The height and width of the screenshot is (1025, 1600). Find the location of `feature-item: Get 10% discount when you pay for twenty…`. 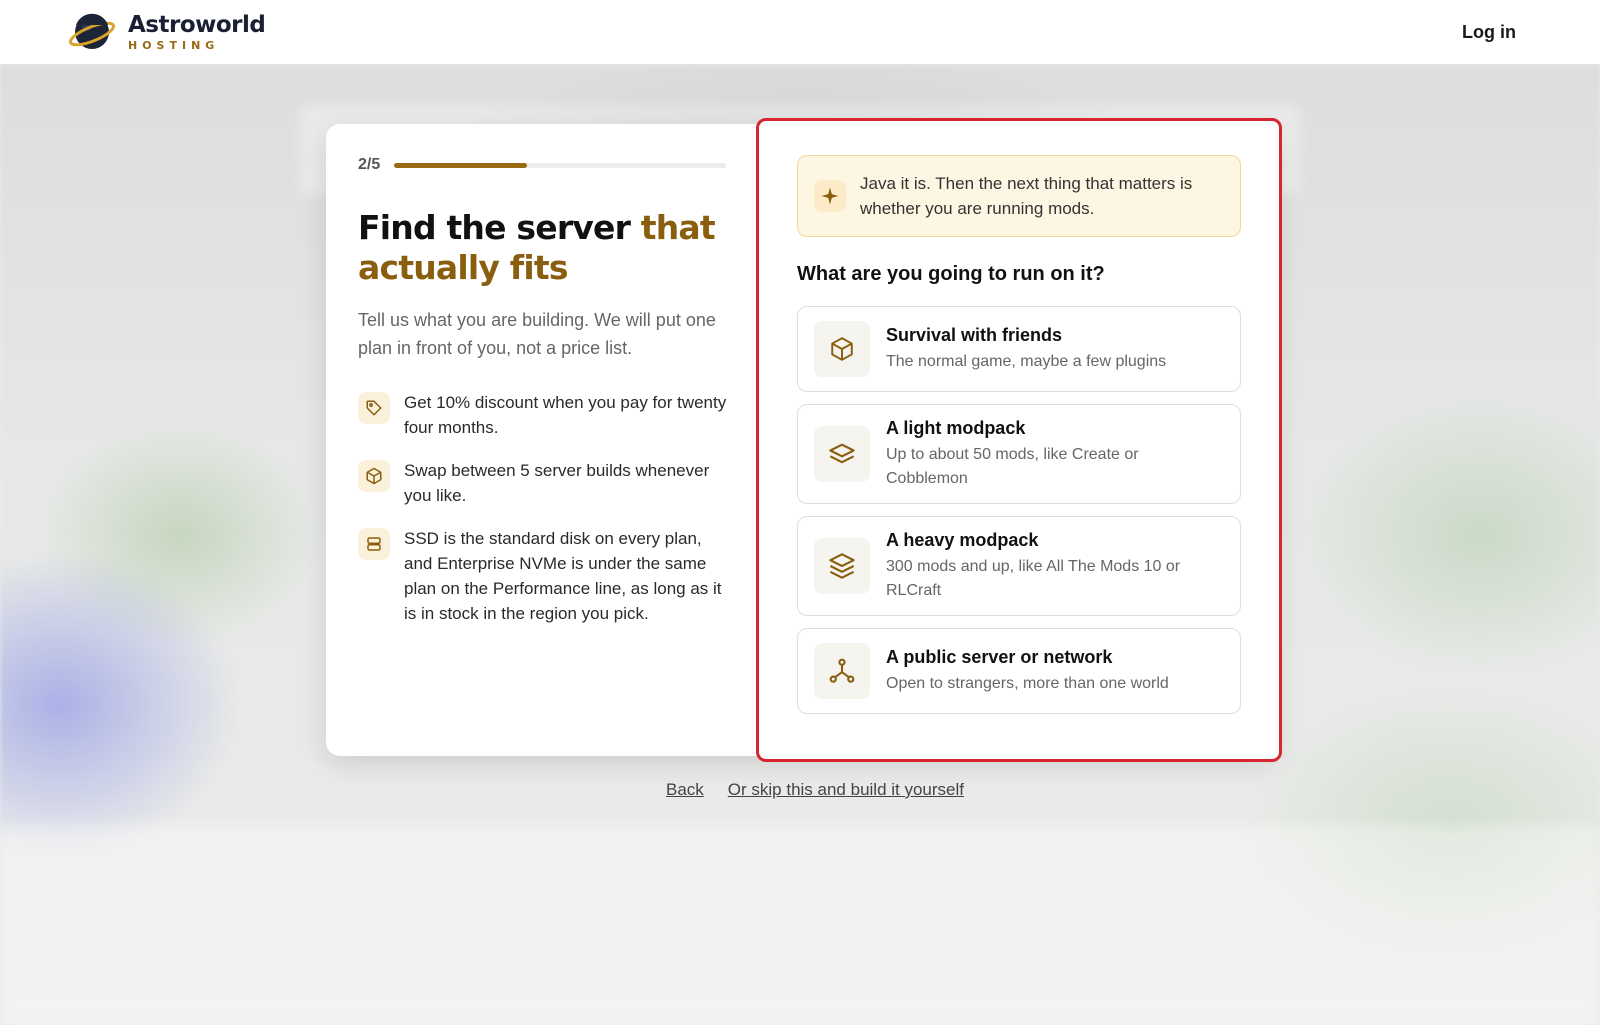

feature-item: Get 10% discount when you pay for twenty… is located at coordinates (545, 415).